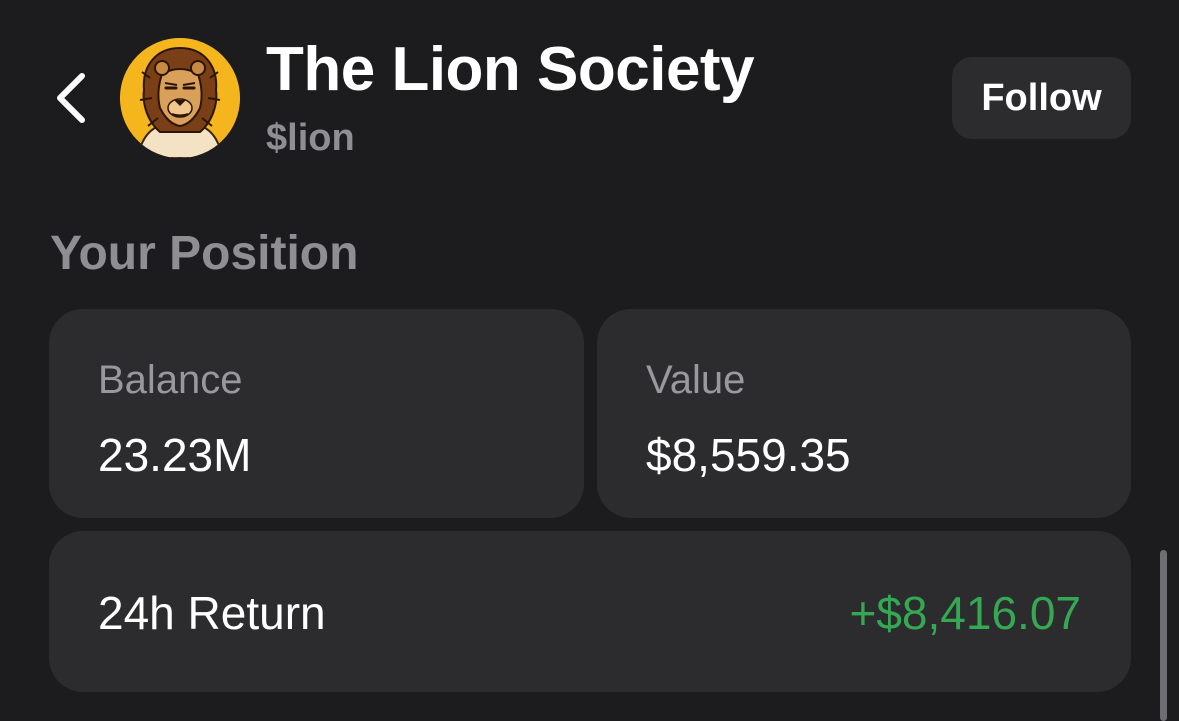  Describe the element at coordinates (864, 413) in the screenshot. I see `value-card: Value $8,559.35` at that location.